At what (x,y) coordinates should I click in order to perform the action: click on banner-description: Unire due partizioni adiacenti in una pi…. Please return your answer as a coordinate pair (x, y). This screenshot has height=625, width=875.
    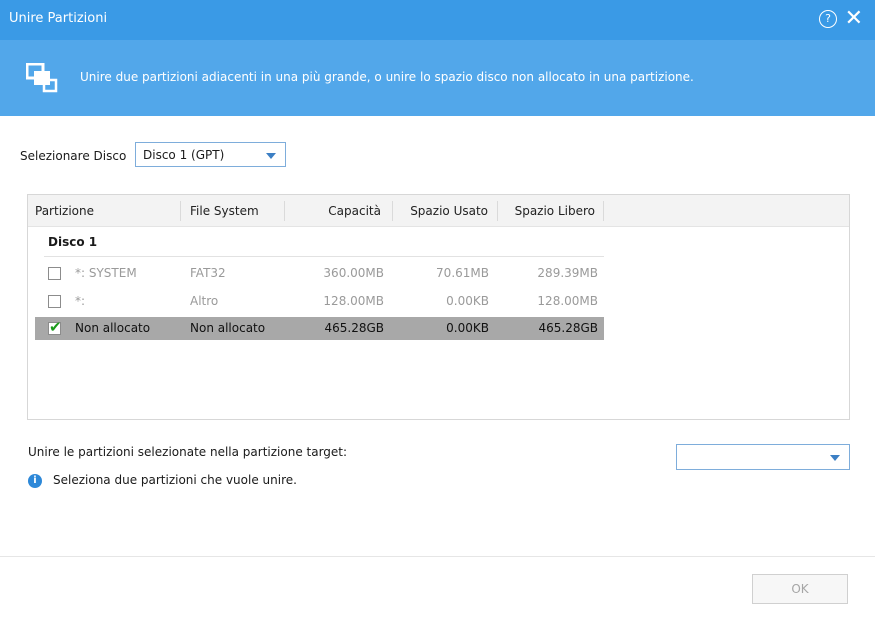
    Looking at the image, I should click on (387, 77).